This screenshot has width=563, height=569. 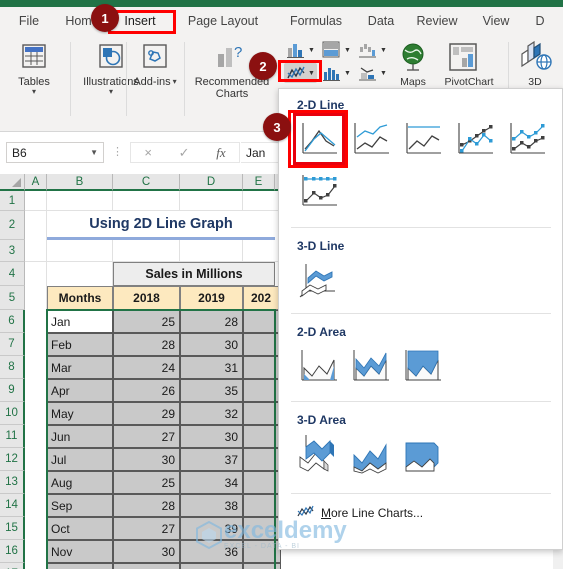 What do you see at coordinates (80, 505) in the screenshot?
I see `table-row: Sep` at bounding box center [80, 505].